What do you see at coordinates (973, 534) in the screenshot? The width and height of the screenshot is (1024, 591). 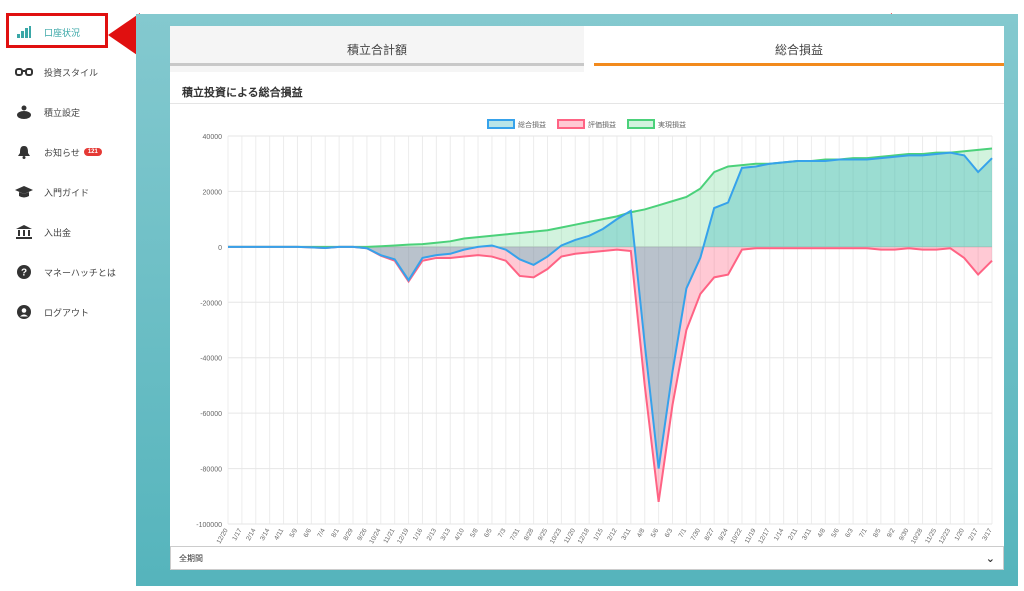 I see `x-tick-label: 2/17` at bounding box center [973, 534].